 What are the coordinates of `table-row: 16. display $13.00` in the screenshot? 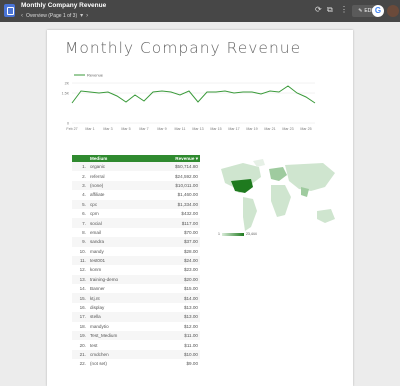 It's located at (136, 307).